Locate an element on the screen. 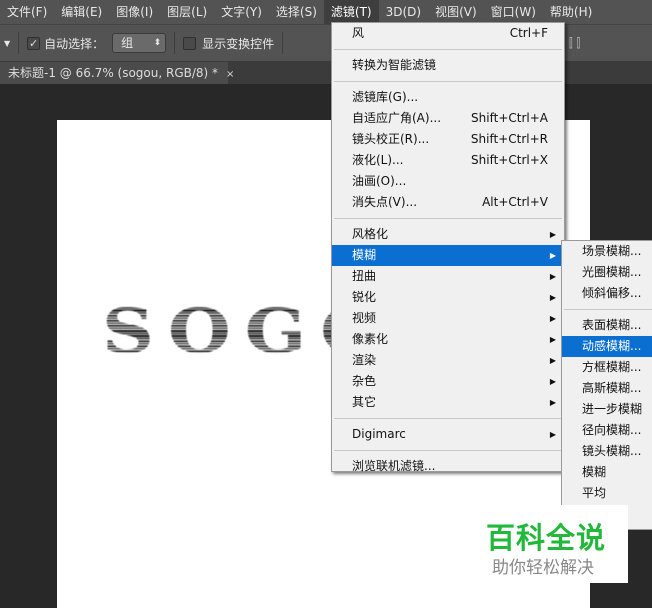  submenu-item: 平均 is located at coordinates (607, 493).